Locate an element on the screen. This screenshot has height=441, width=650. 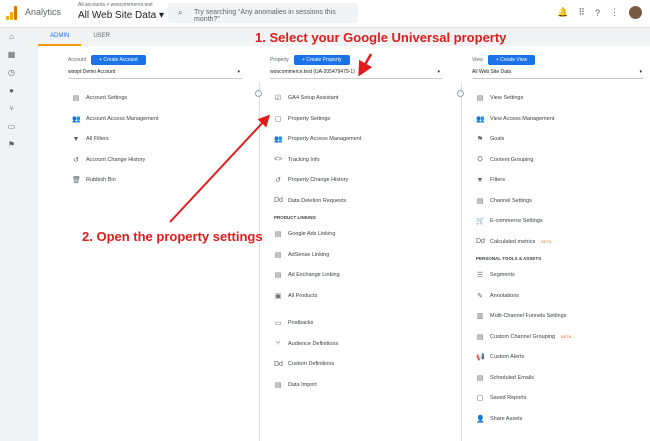
menu-item-scheduled-emails: ▤ Scheduled Emails is located at coordinates (523, 378).